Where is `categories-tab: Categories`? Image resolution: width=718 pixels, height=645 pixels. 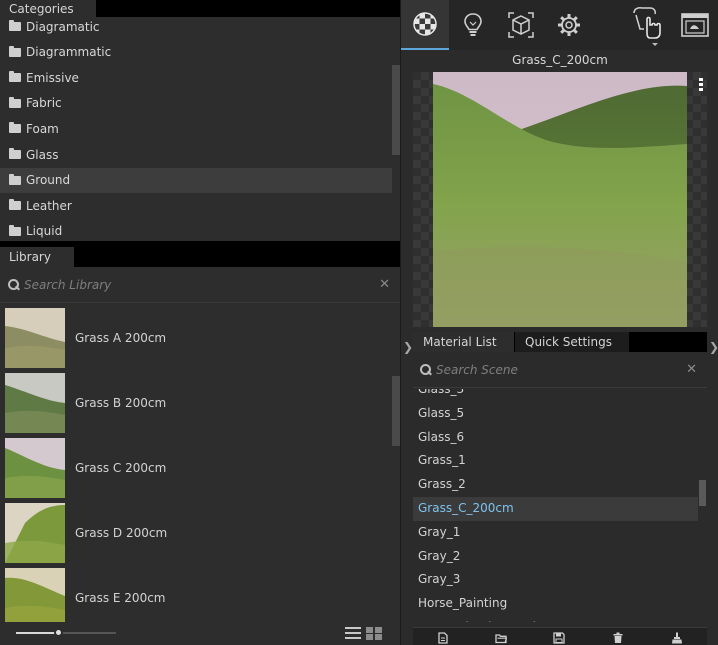
categories-tab: Categories is located at coordinates (48, 8).